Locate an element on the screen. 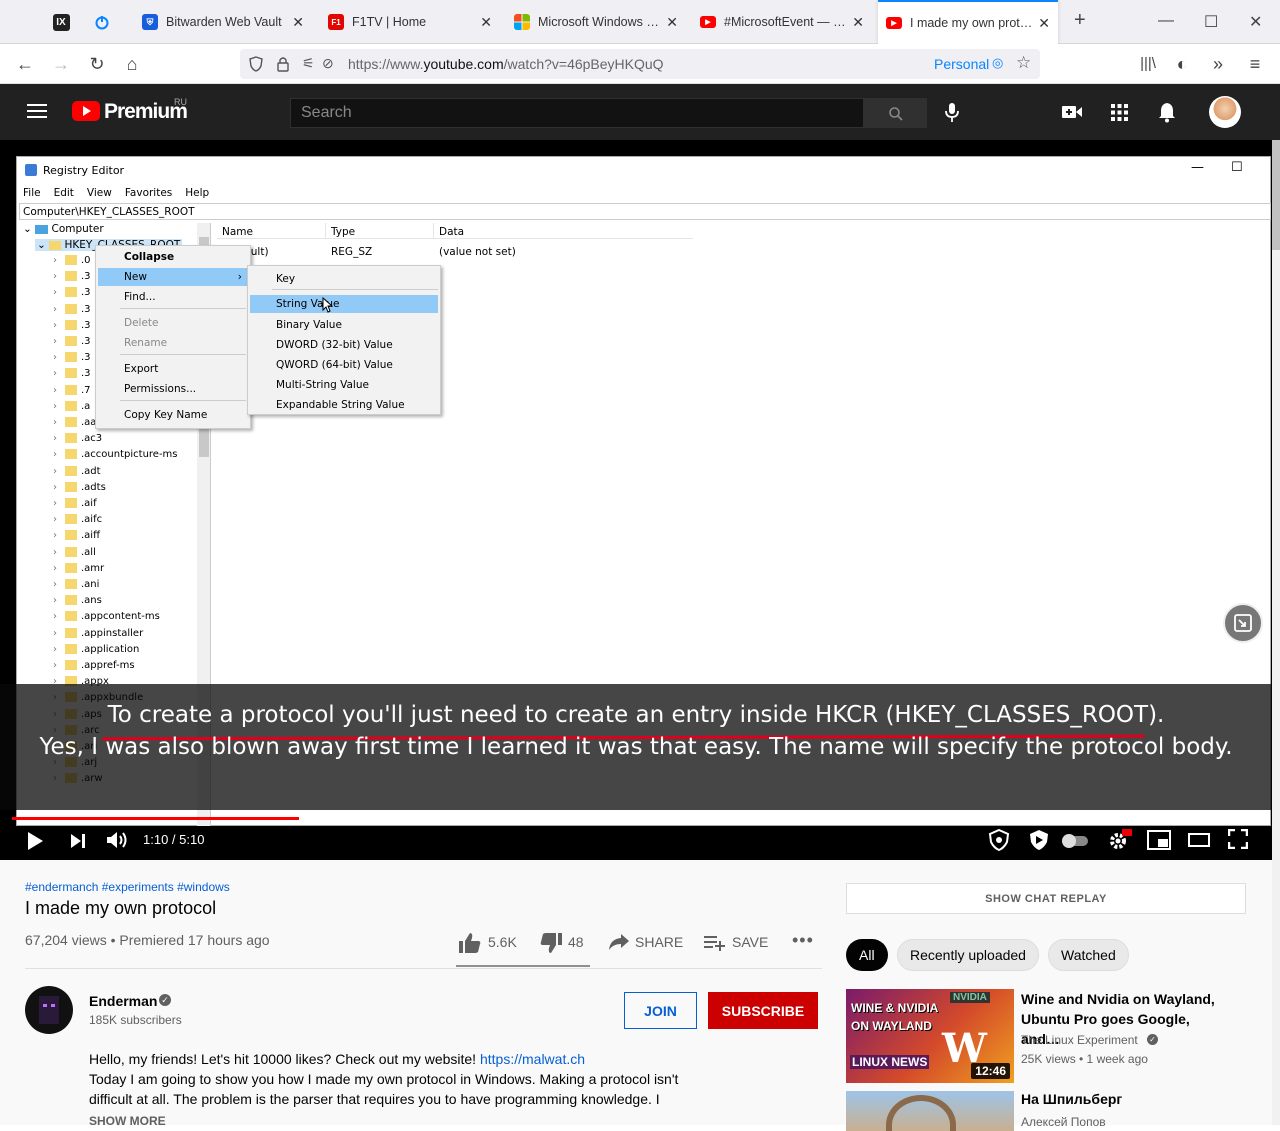 This screenshot has width=1280, height=1131. reload-icon: ↻ is located at coordinates (97, 64).